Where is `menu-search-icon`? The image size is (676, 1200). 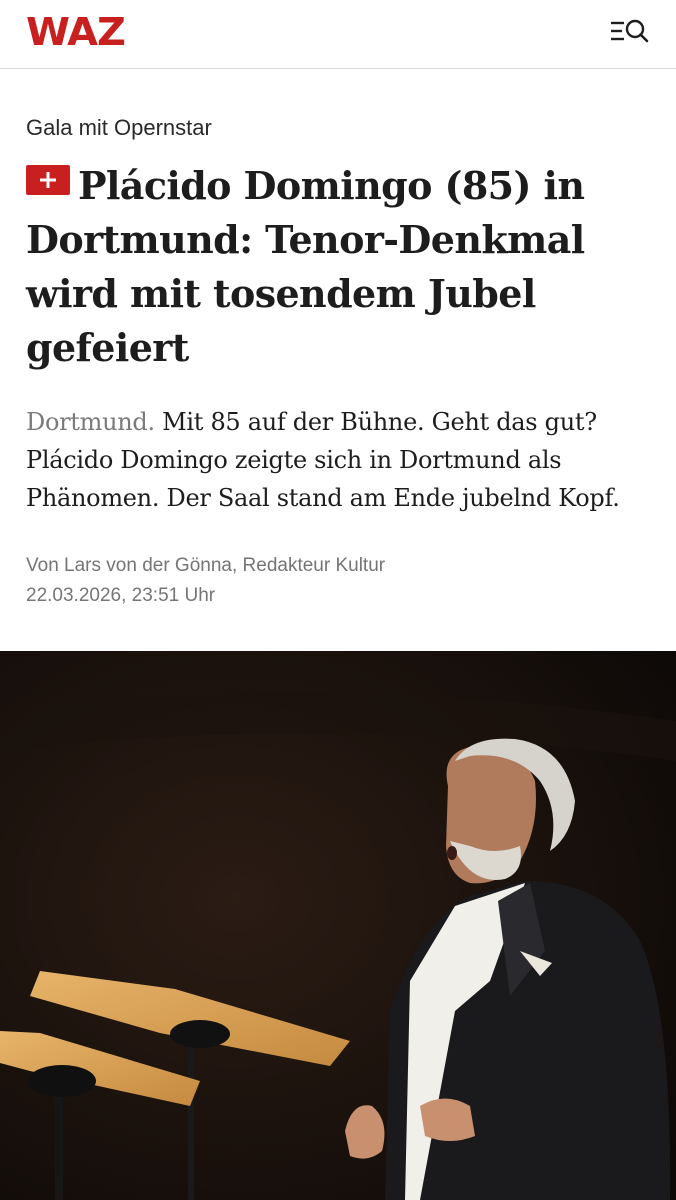
menu-search-icon is located at coordinates (630, 32).